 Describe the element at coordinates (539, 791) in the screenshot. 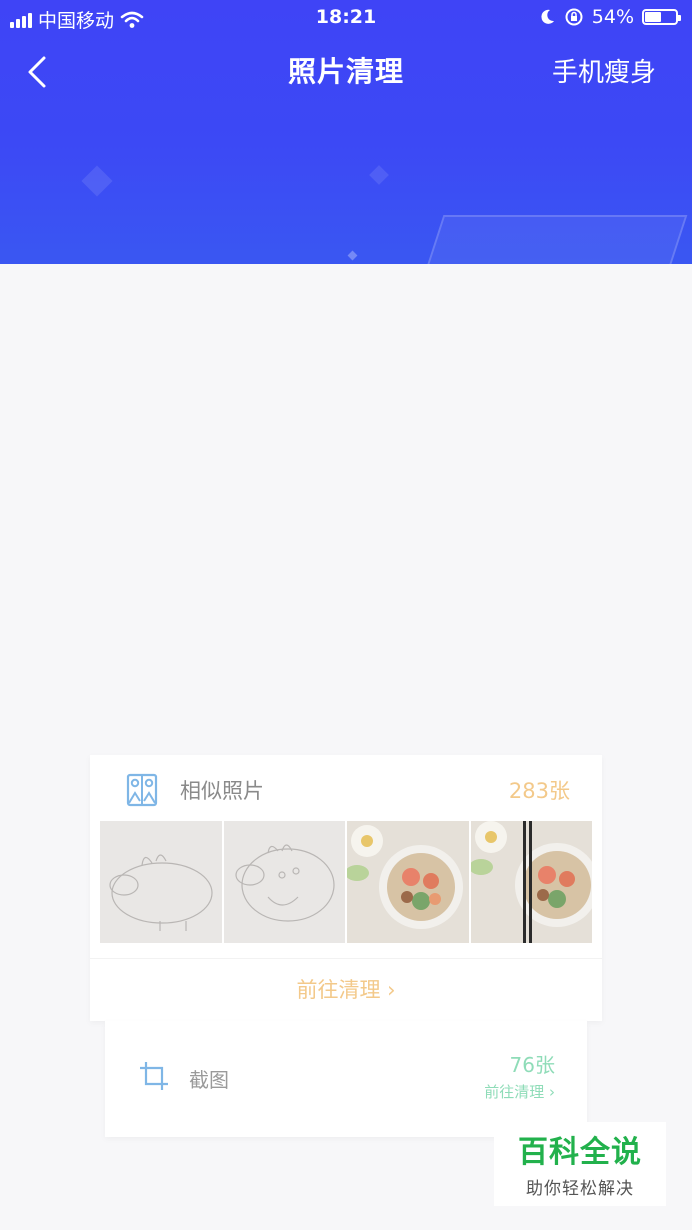

I see `similar-photos-count: 283张` at that location.